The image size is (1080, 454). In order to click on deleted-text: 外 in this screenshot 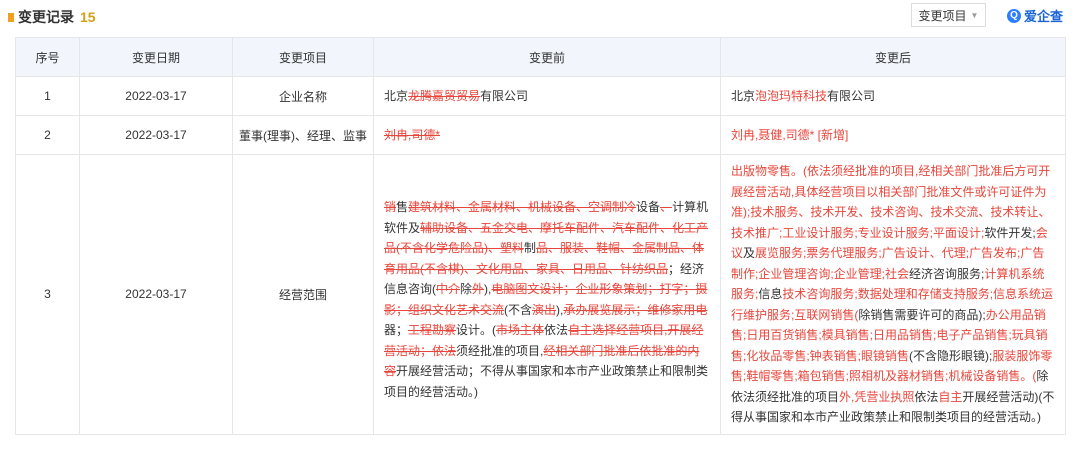, I will do `click(478, 289)`.